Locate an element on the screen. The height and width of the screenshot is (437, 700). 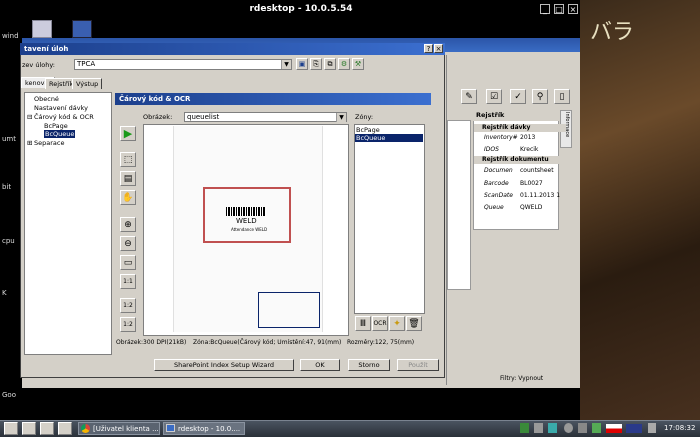
minimize-button: _ is located at coordinates (545, 9).